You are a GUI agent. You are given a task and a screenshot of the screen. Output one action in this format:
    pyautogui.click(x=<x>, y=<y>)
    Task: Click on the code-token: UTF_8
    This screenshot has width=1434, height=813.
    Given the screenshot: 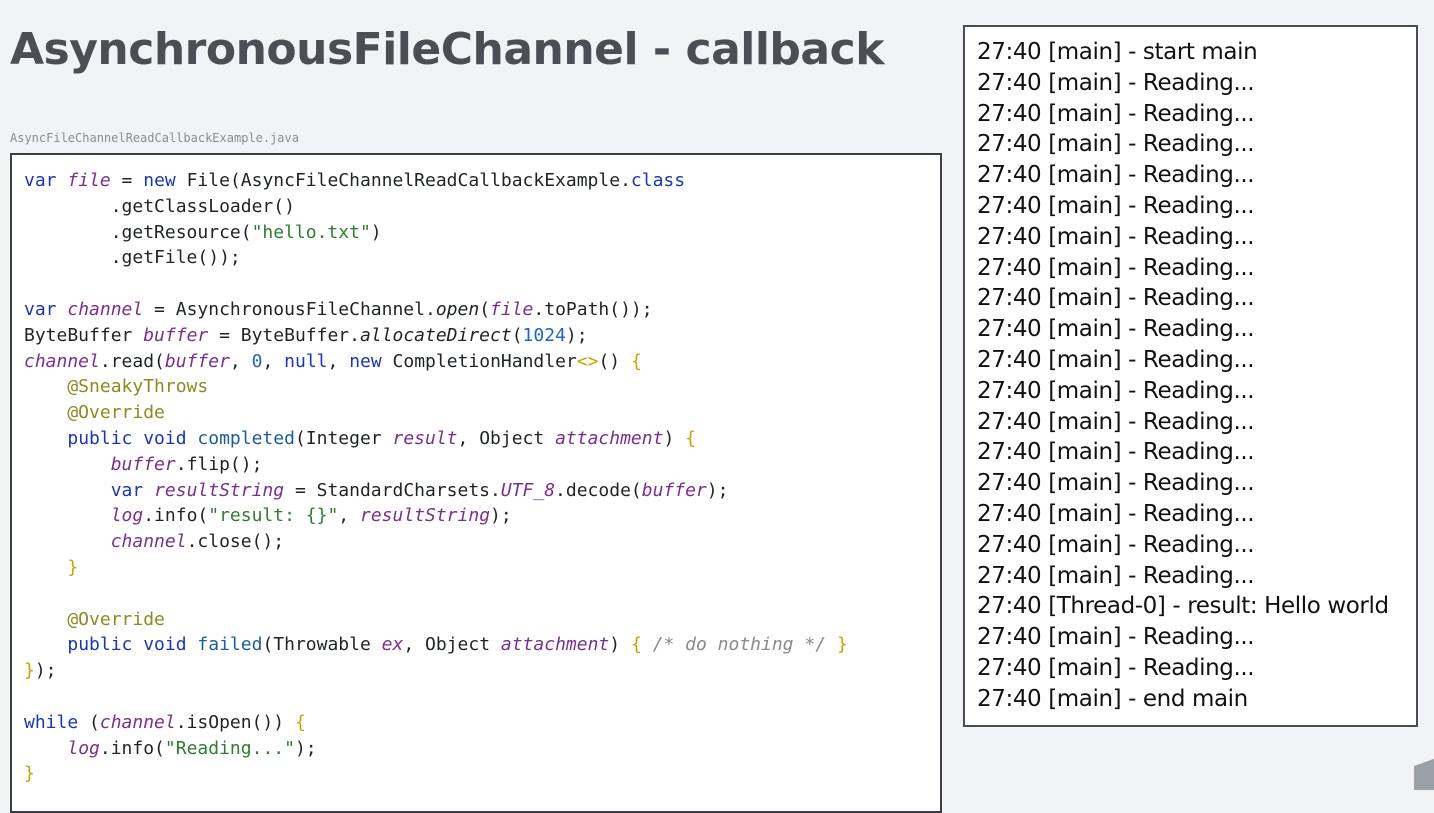 What is the action you would take?
    pyautogui.click(x=528, y=490)
    